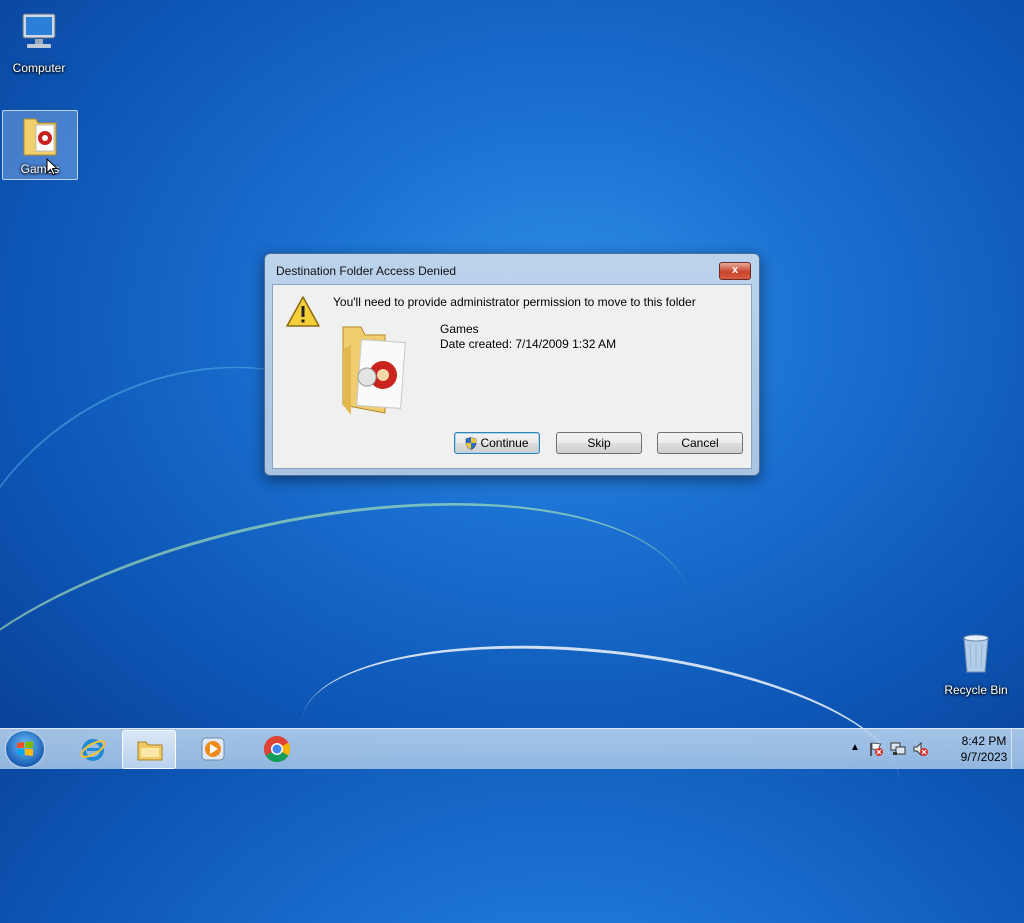 This screenshot has width=1024, height=923. I want to click on desktop-icon-label: Computer, so click(39, 68).